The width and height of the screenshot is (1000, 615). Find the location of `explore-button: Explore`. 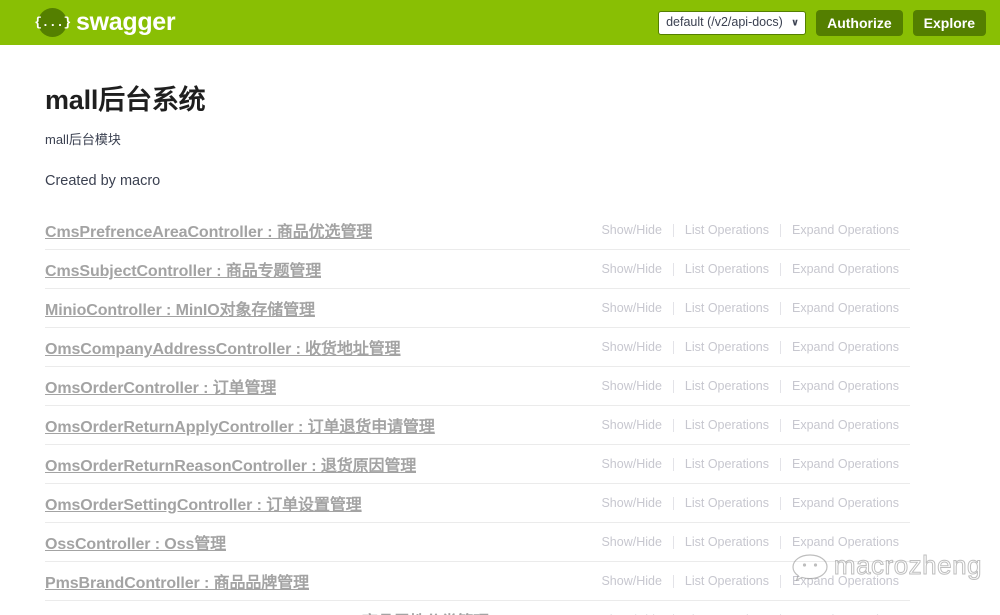

explore-button: Explore is located at coordinates (949, 22).